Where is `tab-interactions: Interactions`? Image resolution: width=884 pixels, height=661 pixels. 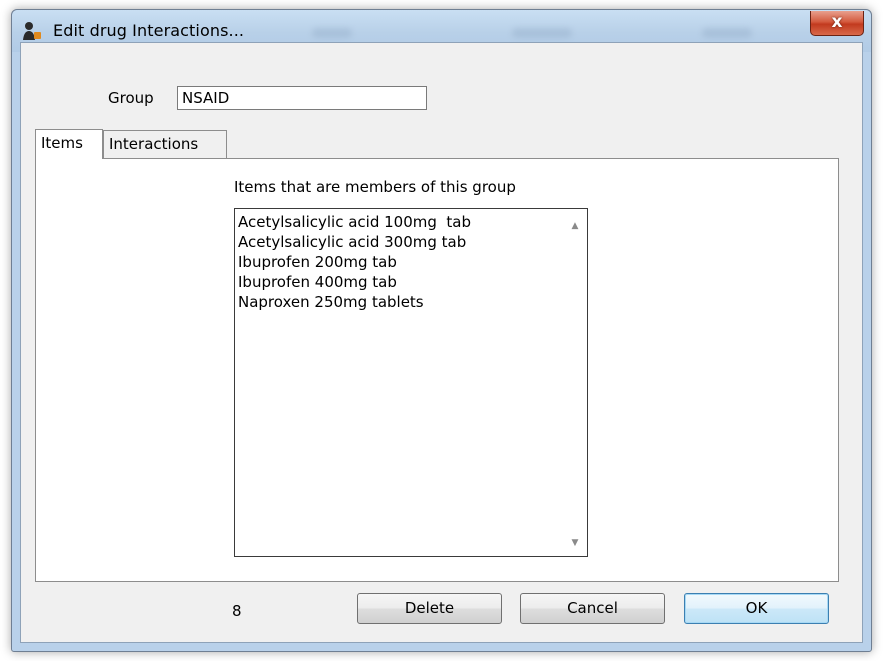
tab-interactions: Interactions is located at coordinates (165, 144).